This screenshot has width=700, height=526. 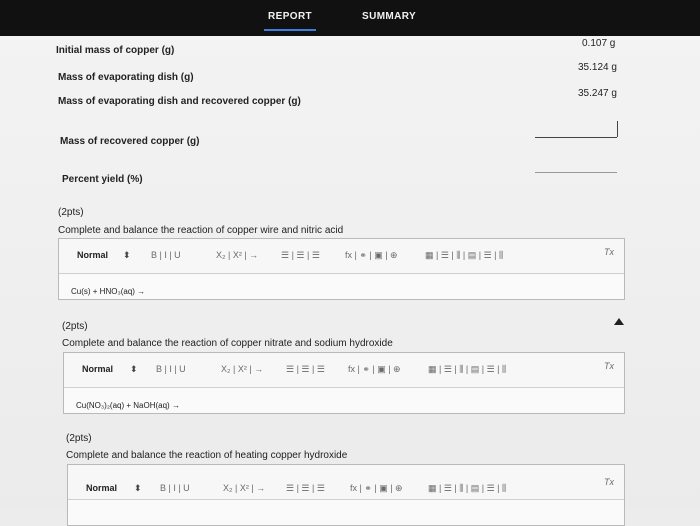 I want to click on dish-mass-label: Mass of evaporating dish (g), so click(x=126, y=77).